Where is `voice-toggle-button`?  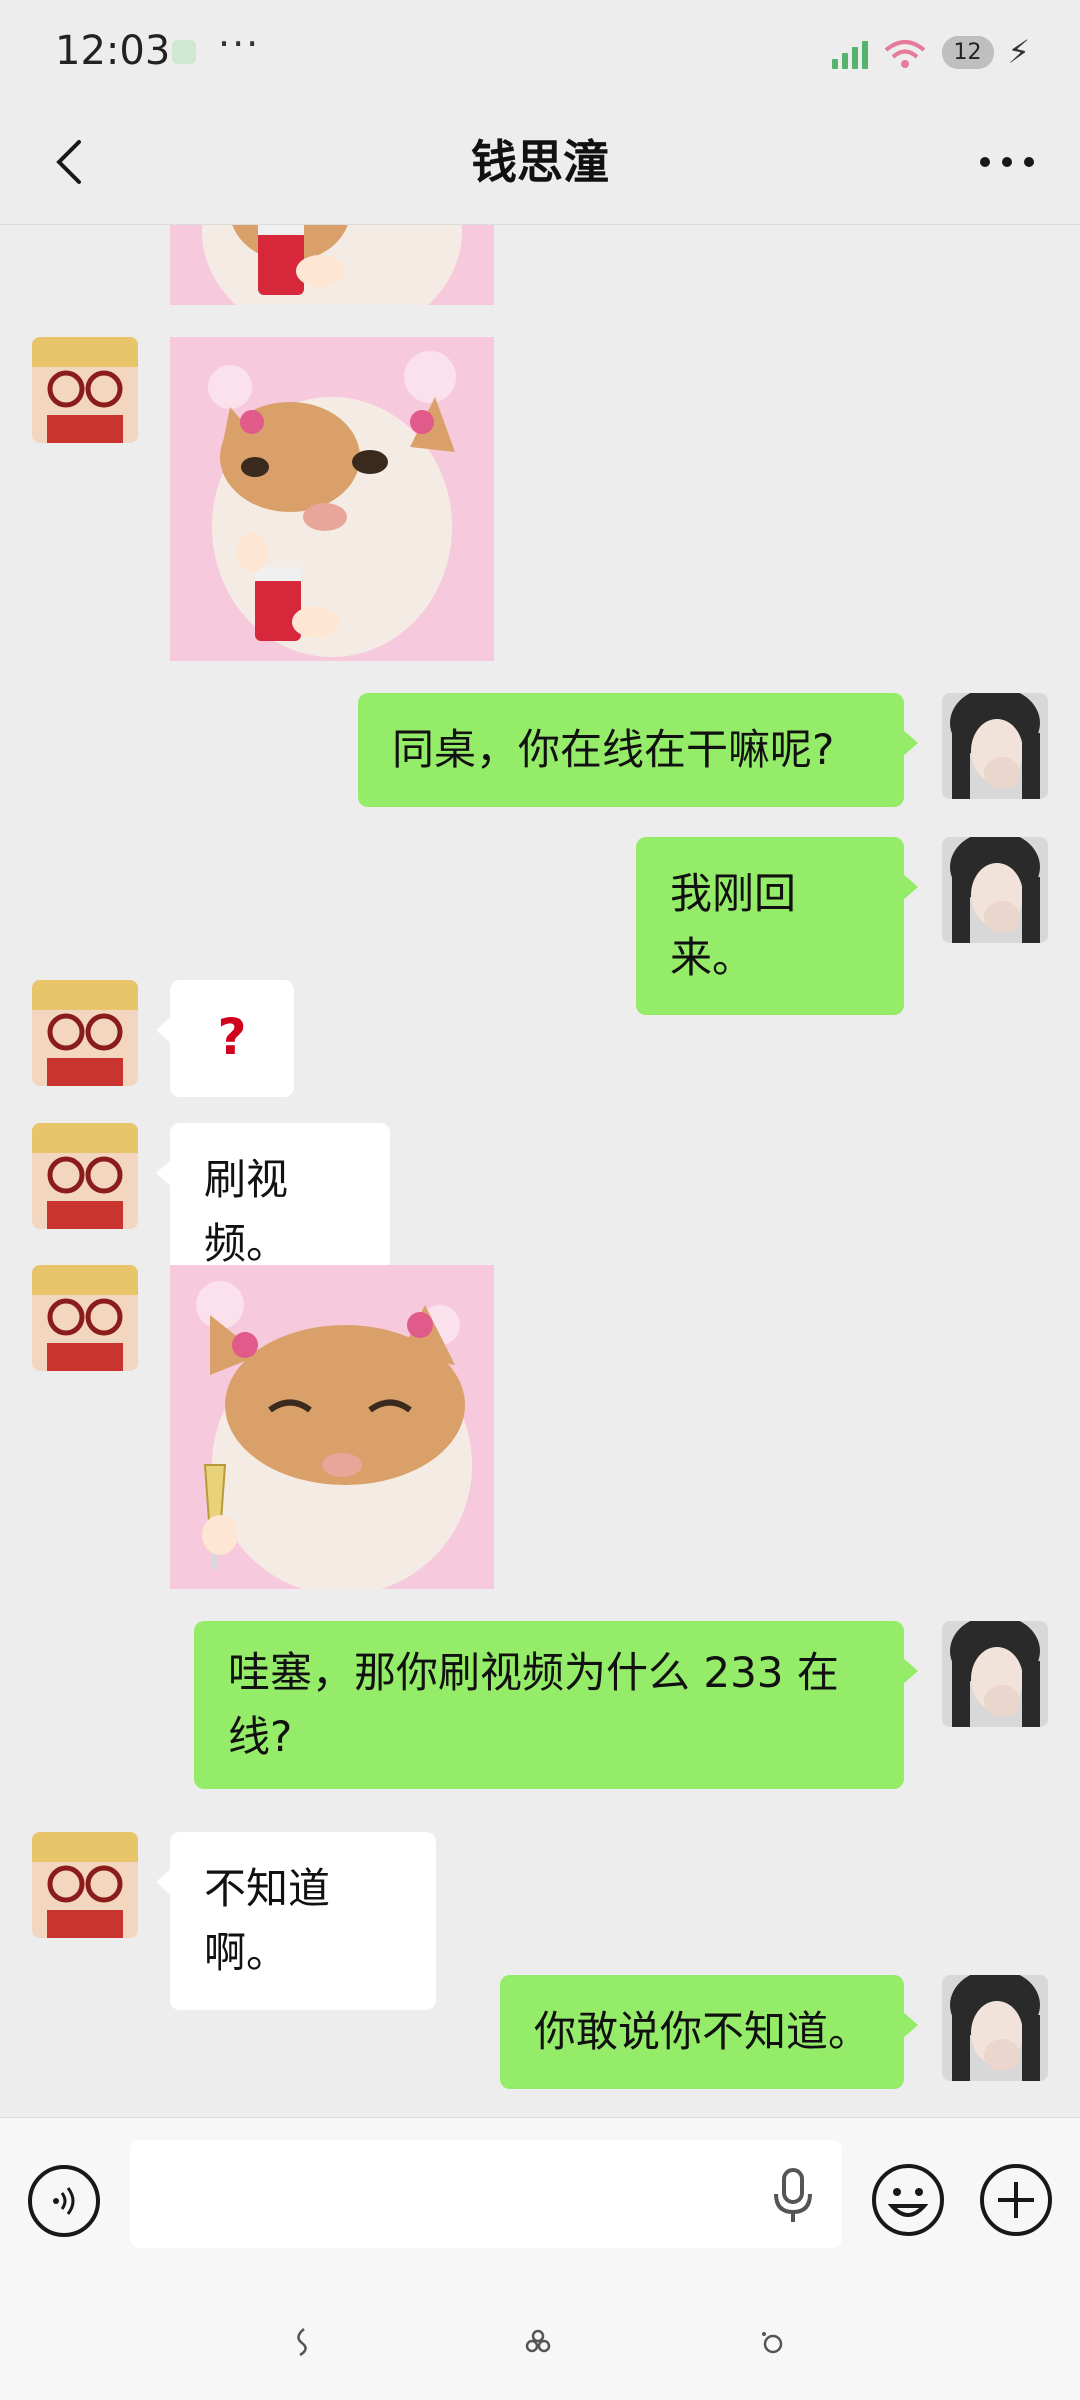
voice-toggle-button is located at coordinates (64, 2201).